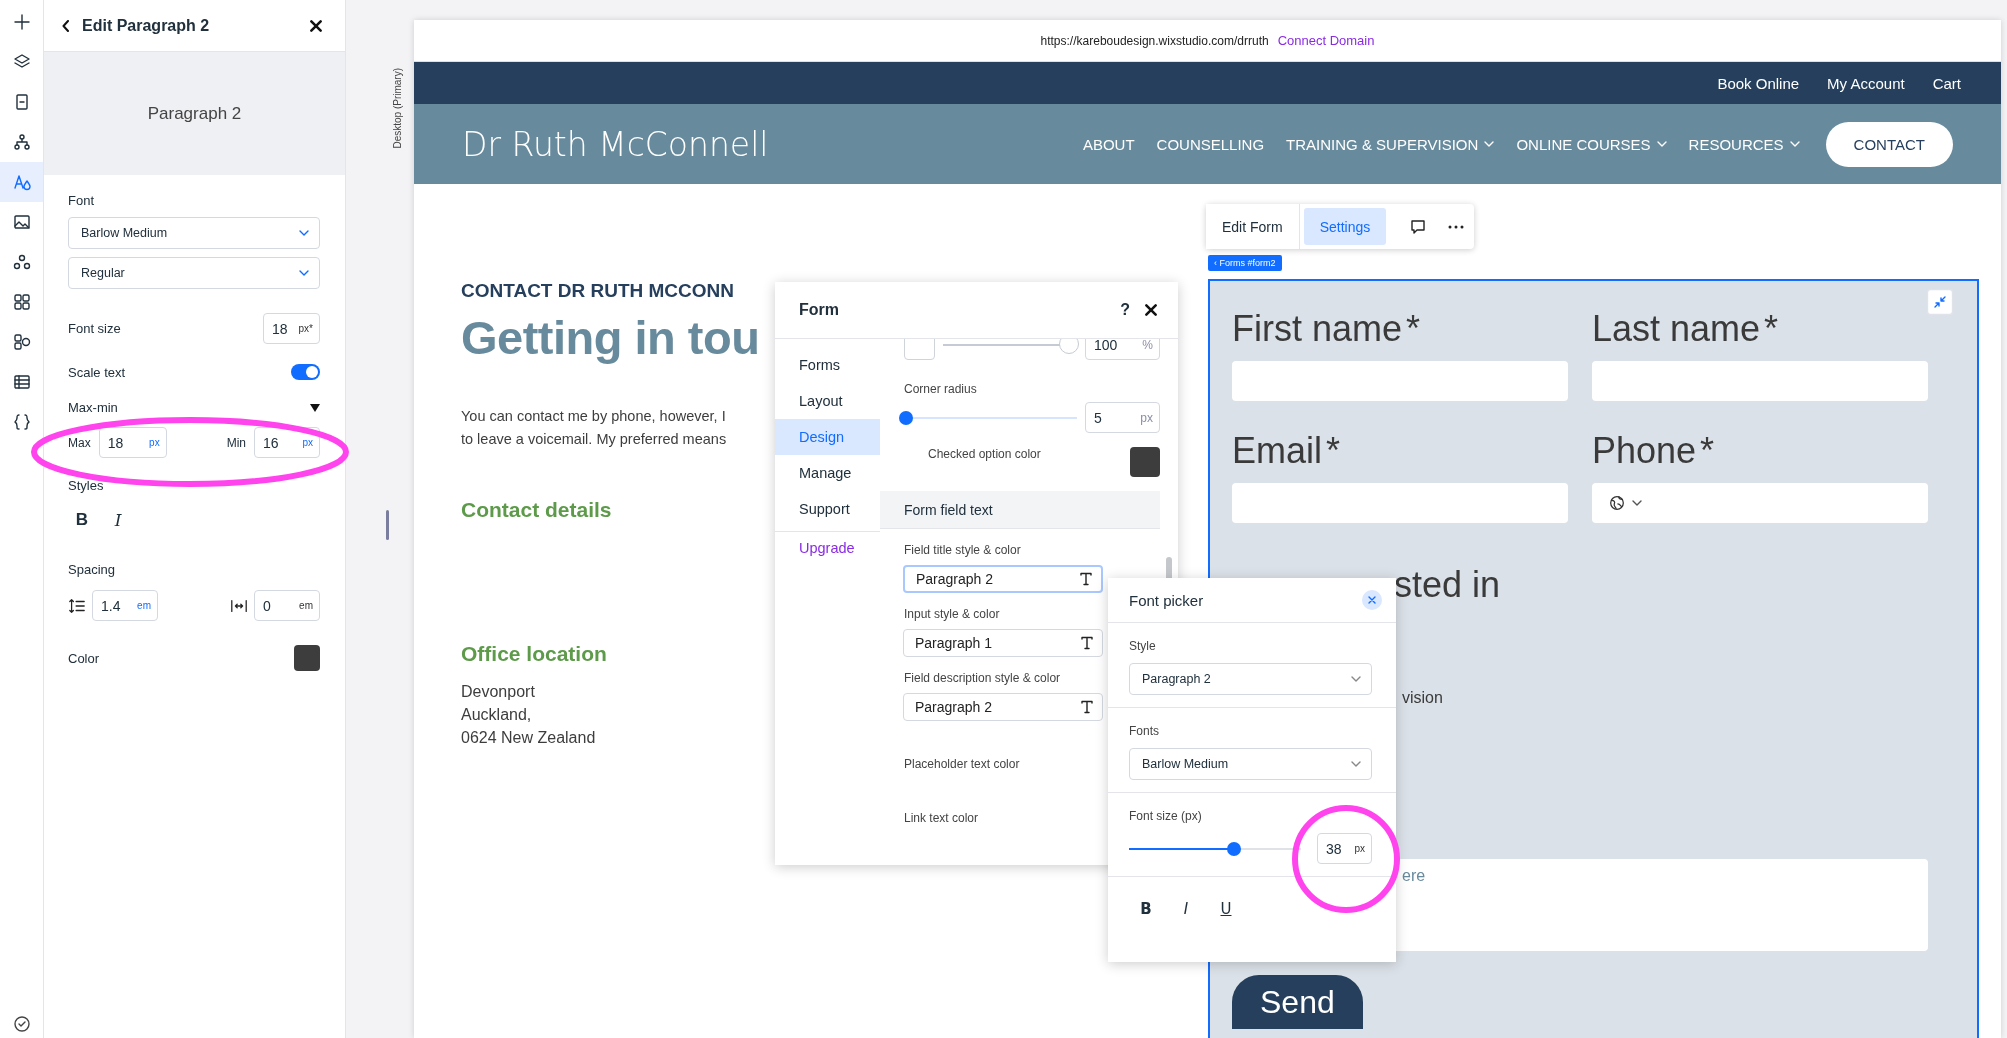 This screenshot has width=2007, height=1038. What do you see at coordinates (1165, 816) in the screenshot?
I see `field-label: Font size (px)` at bounding box center [1165, 816].